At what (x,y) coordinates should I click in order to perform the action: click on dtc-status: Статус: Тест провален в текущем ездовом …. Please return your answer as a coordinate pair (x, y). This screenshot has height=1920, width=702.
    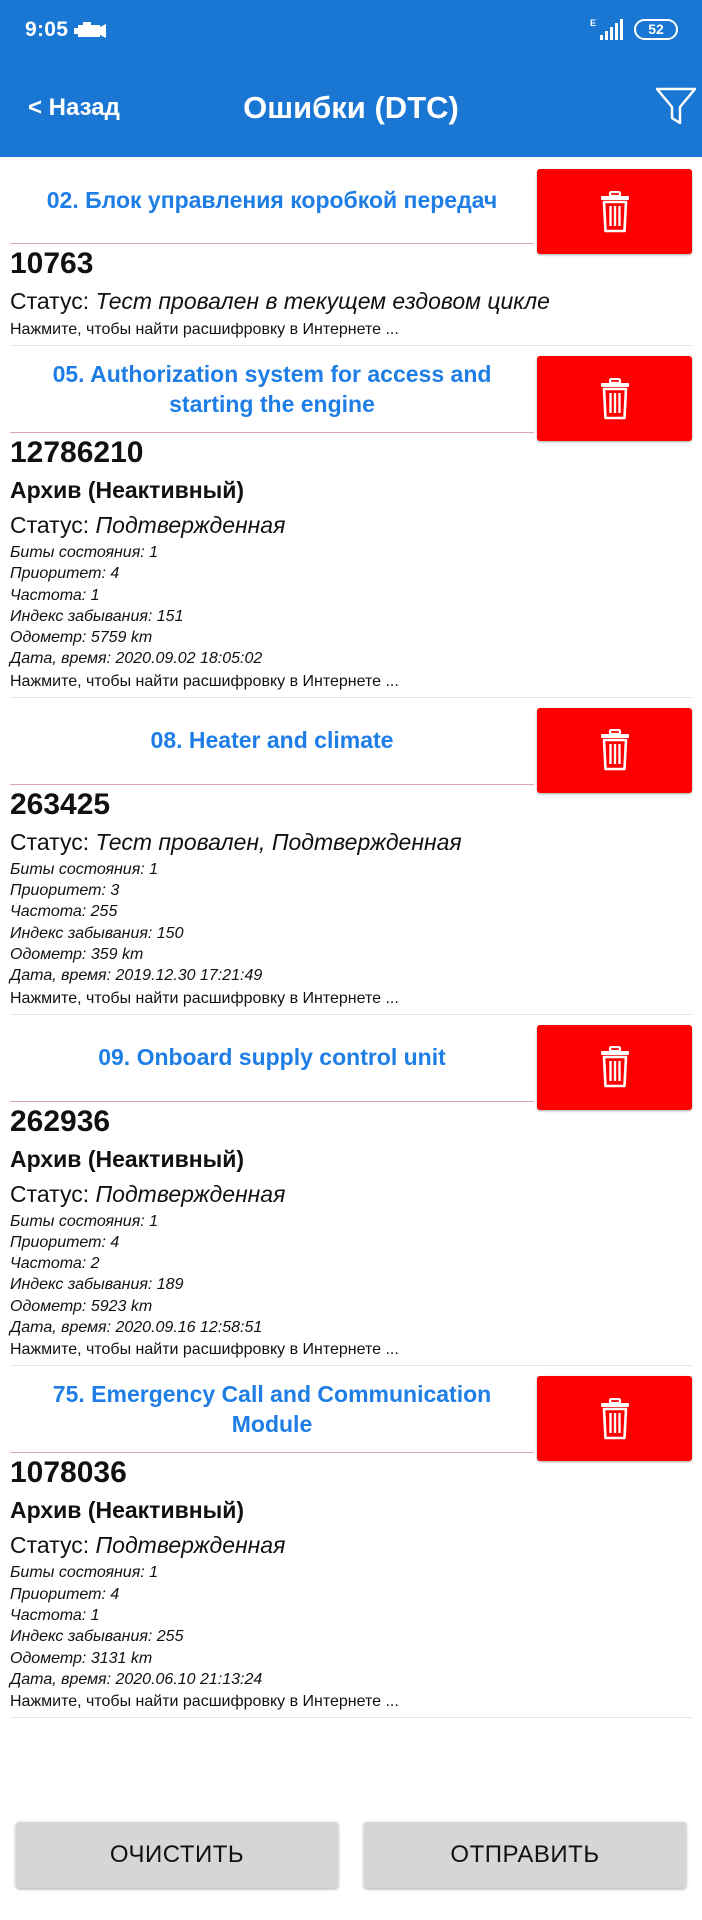
    Looking at the image, I should click on (356, 301).